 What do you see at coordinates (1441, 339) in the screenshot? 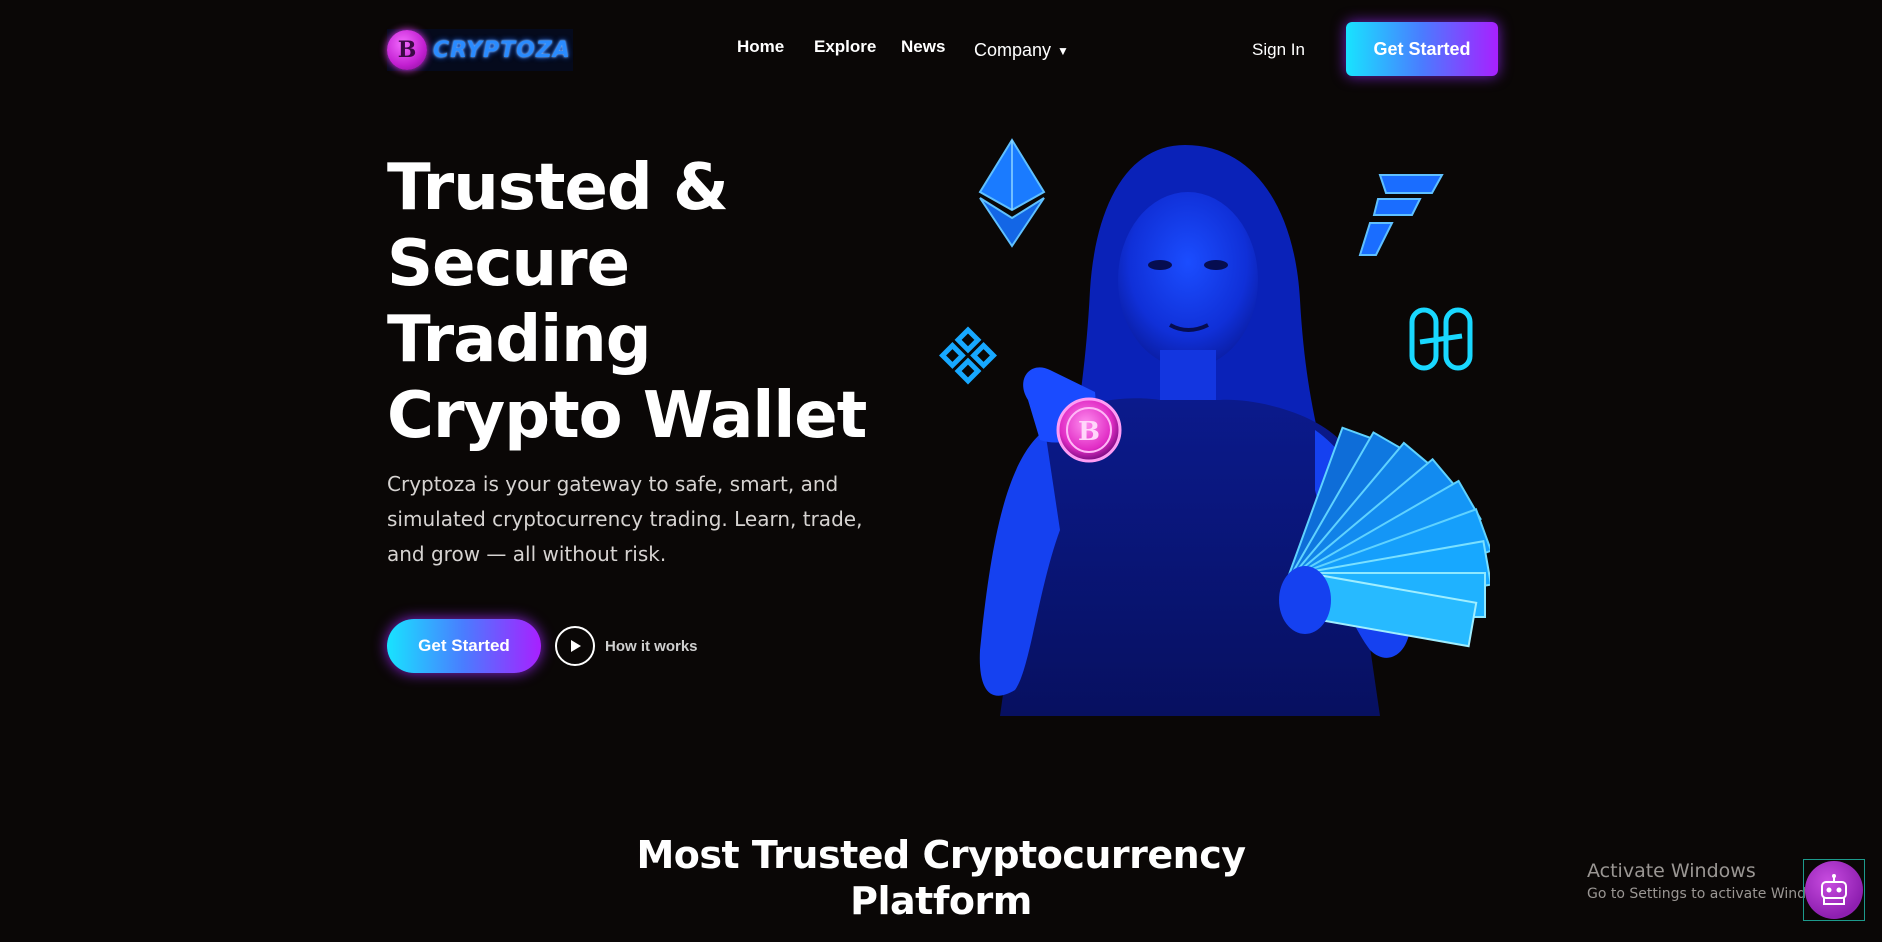
I see `harmony-icon` at bounding box center [1441, 339].